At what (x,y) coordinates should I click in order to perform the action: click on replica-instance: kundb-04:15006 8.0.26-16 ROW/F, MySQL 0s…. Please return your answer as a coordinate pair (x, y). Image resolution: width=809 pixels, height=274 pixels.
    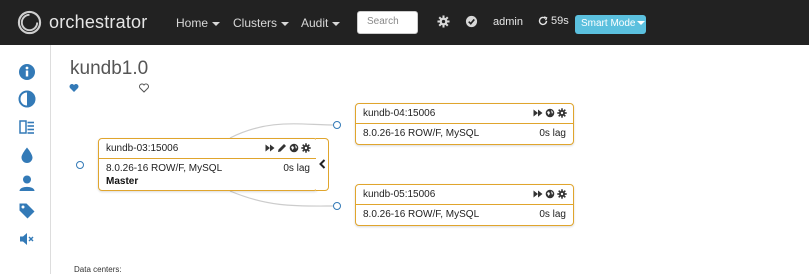
    Looking at the image, I should click on (464, 124).